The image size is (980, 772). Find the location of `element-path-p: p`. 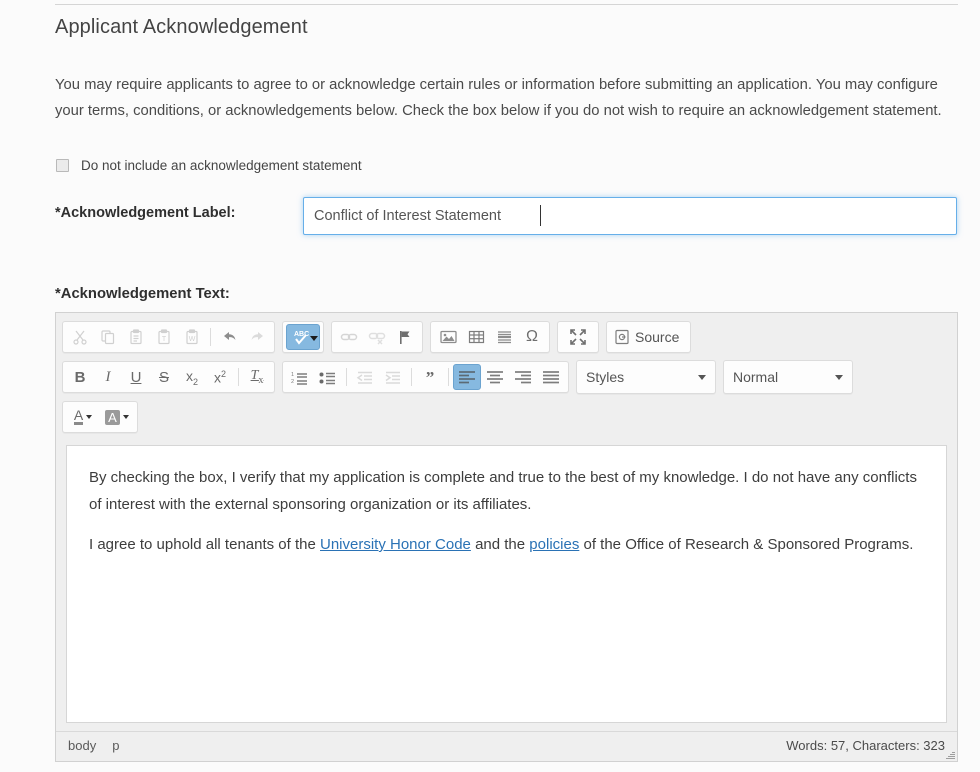

element-path-p: p is located at coordinates (115, 745).